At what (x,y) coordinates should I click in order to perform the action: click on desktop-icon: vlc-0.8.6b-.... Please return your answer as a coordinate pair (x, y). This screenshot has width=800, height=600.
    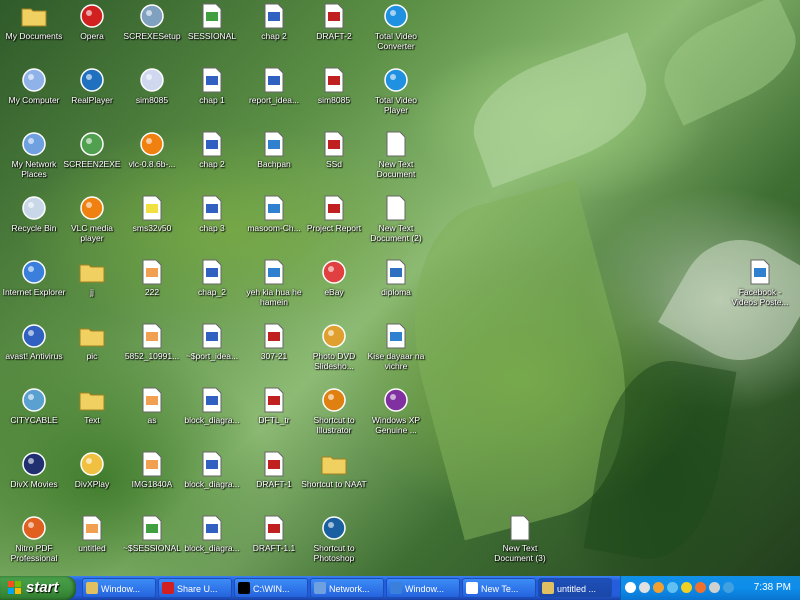
    Looking at the image, I should click on (152, 161).